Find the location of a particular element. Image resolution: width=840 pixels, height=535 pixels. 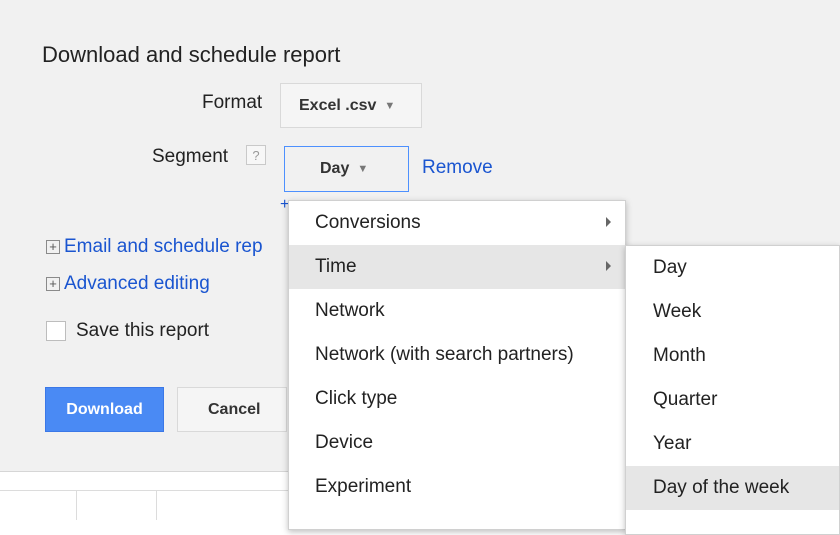

menu-item-label: Network is located at coordinates (350, 310).